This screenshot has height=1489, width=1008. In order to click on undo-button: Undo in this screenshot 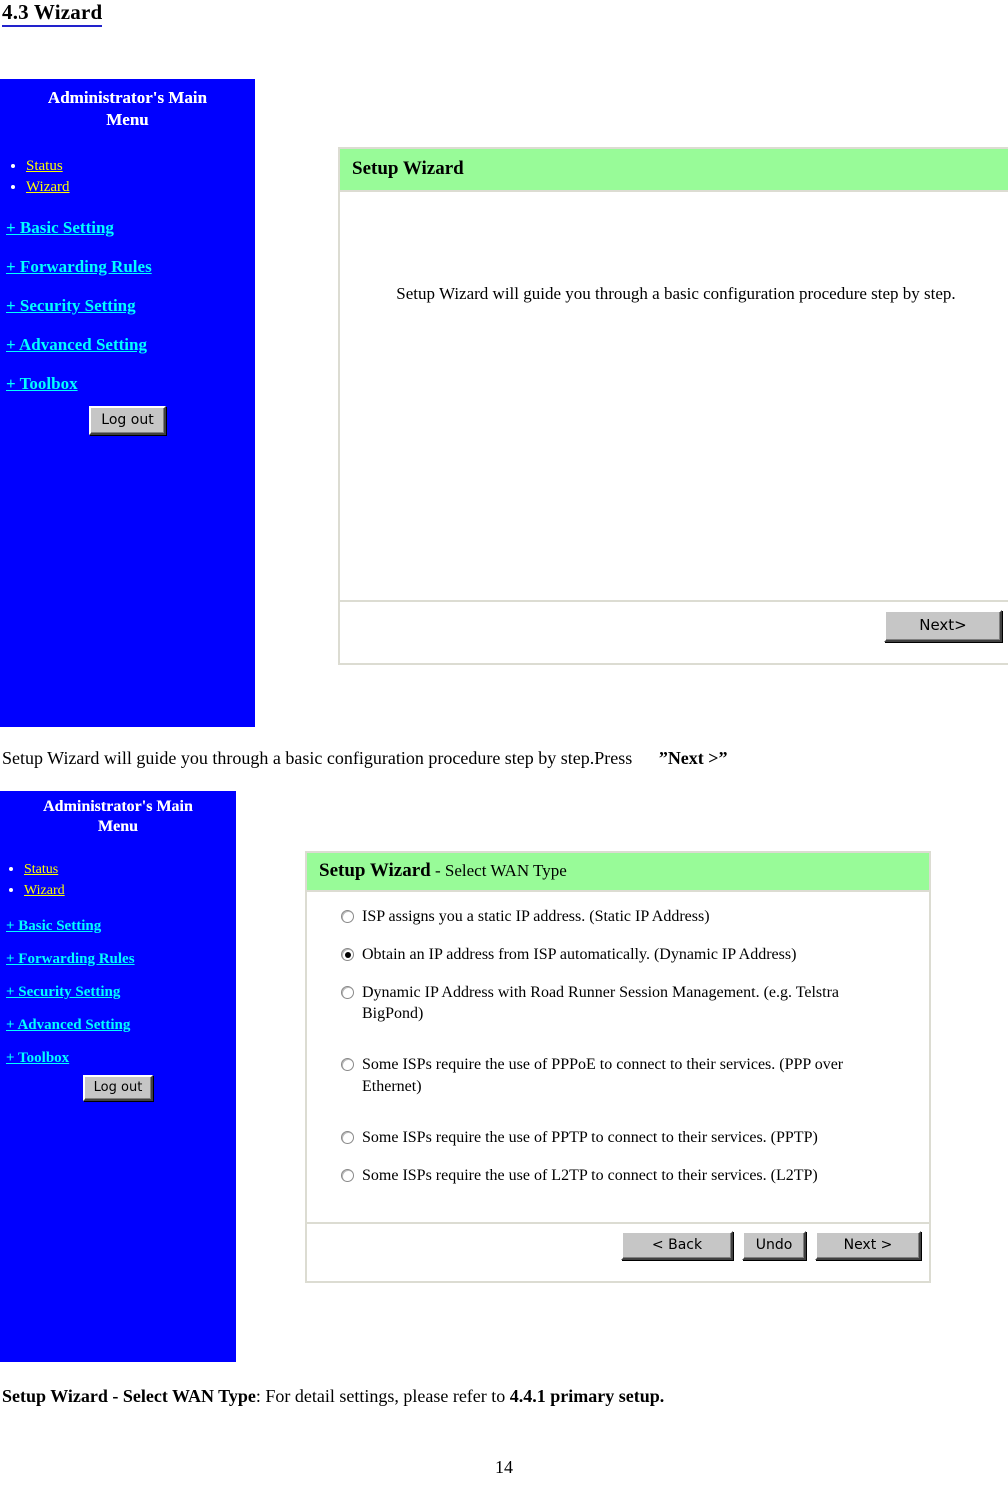, I will do `click(774, 1245)`.